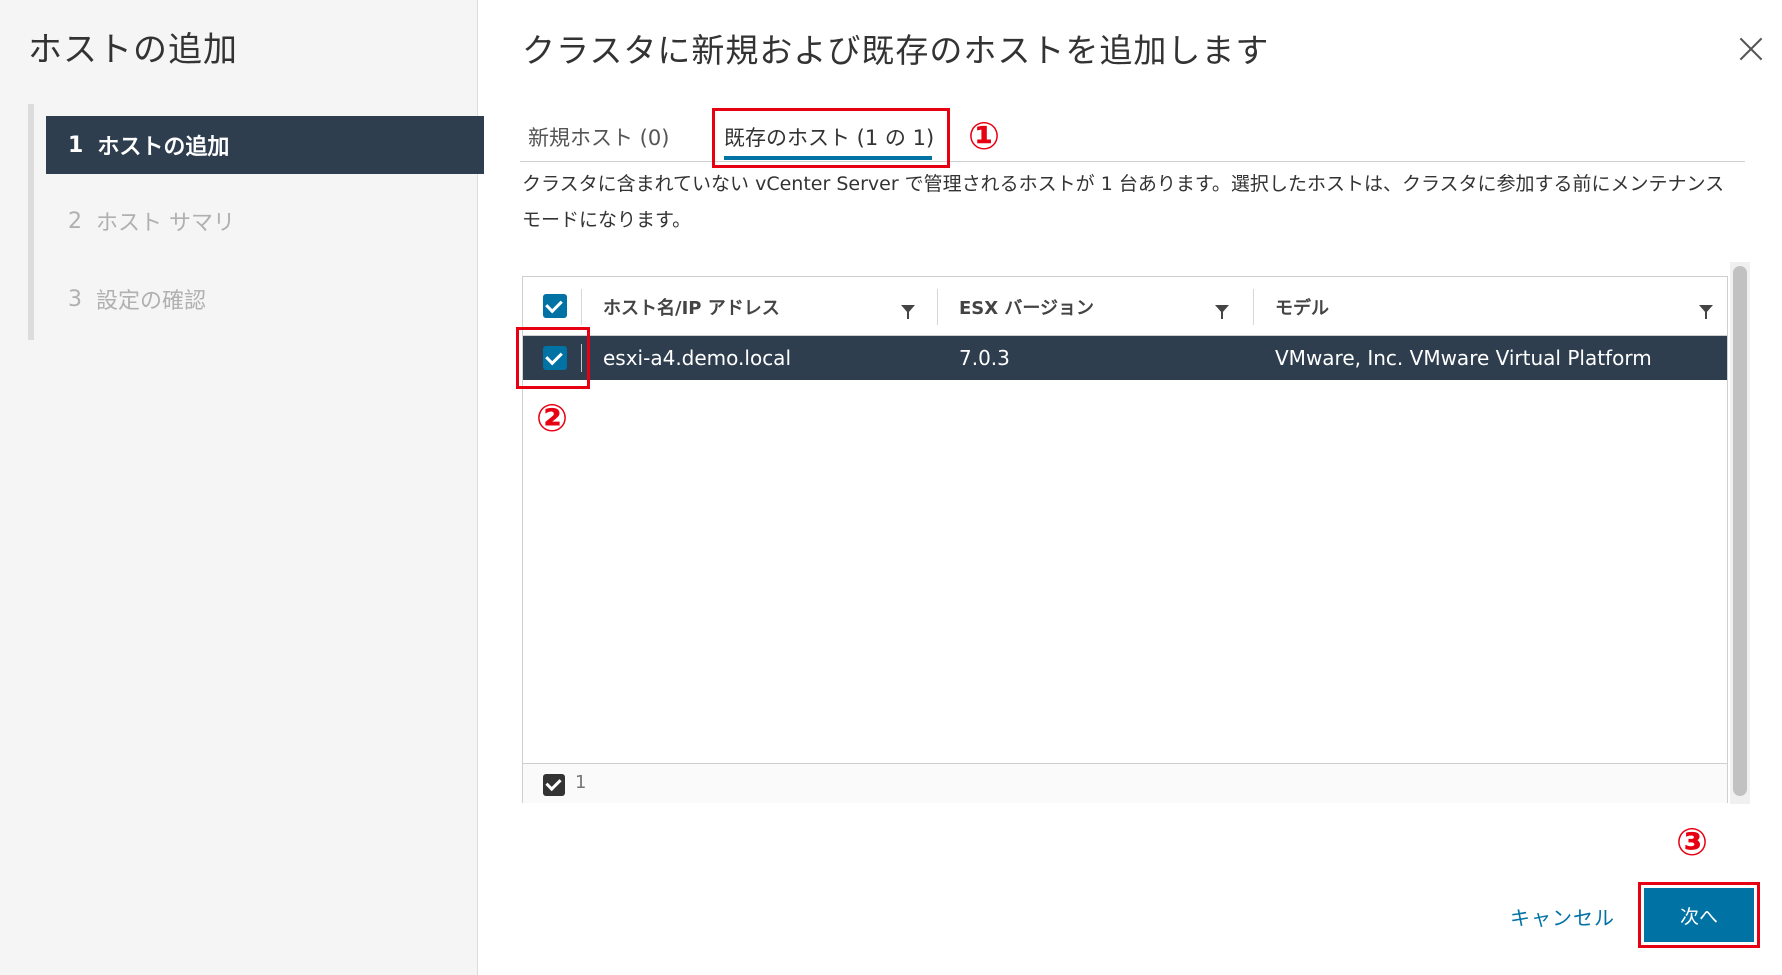  Describe the element at coordinates (896, 50) in the screenshot. I see `dialog-title: クラスタに新規および既存のホストを追加します` at that location.